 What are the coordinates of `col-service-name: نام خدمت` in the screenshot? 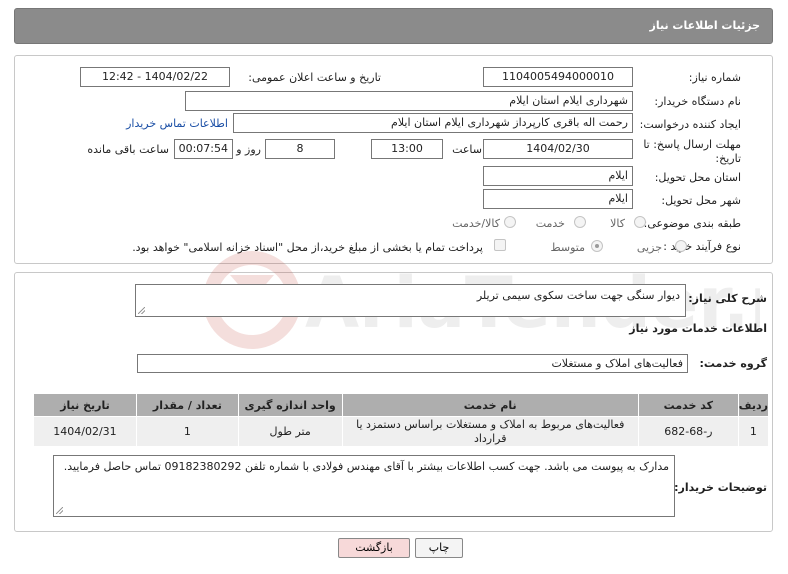 It's located at (490, 405).